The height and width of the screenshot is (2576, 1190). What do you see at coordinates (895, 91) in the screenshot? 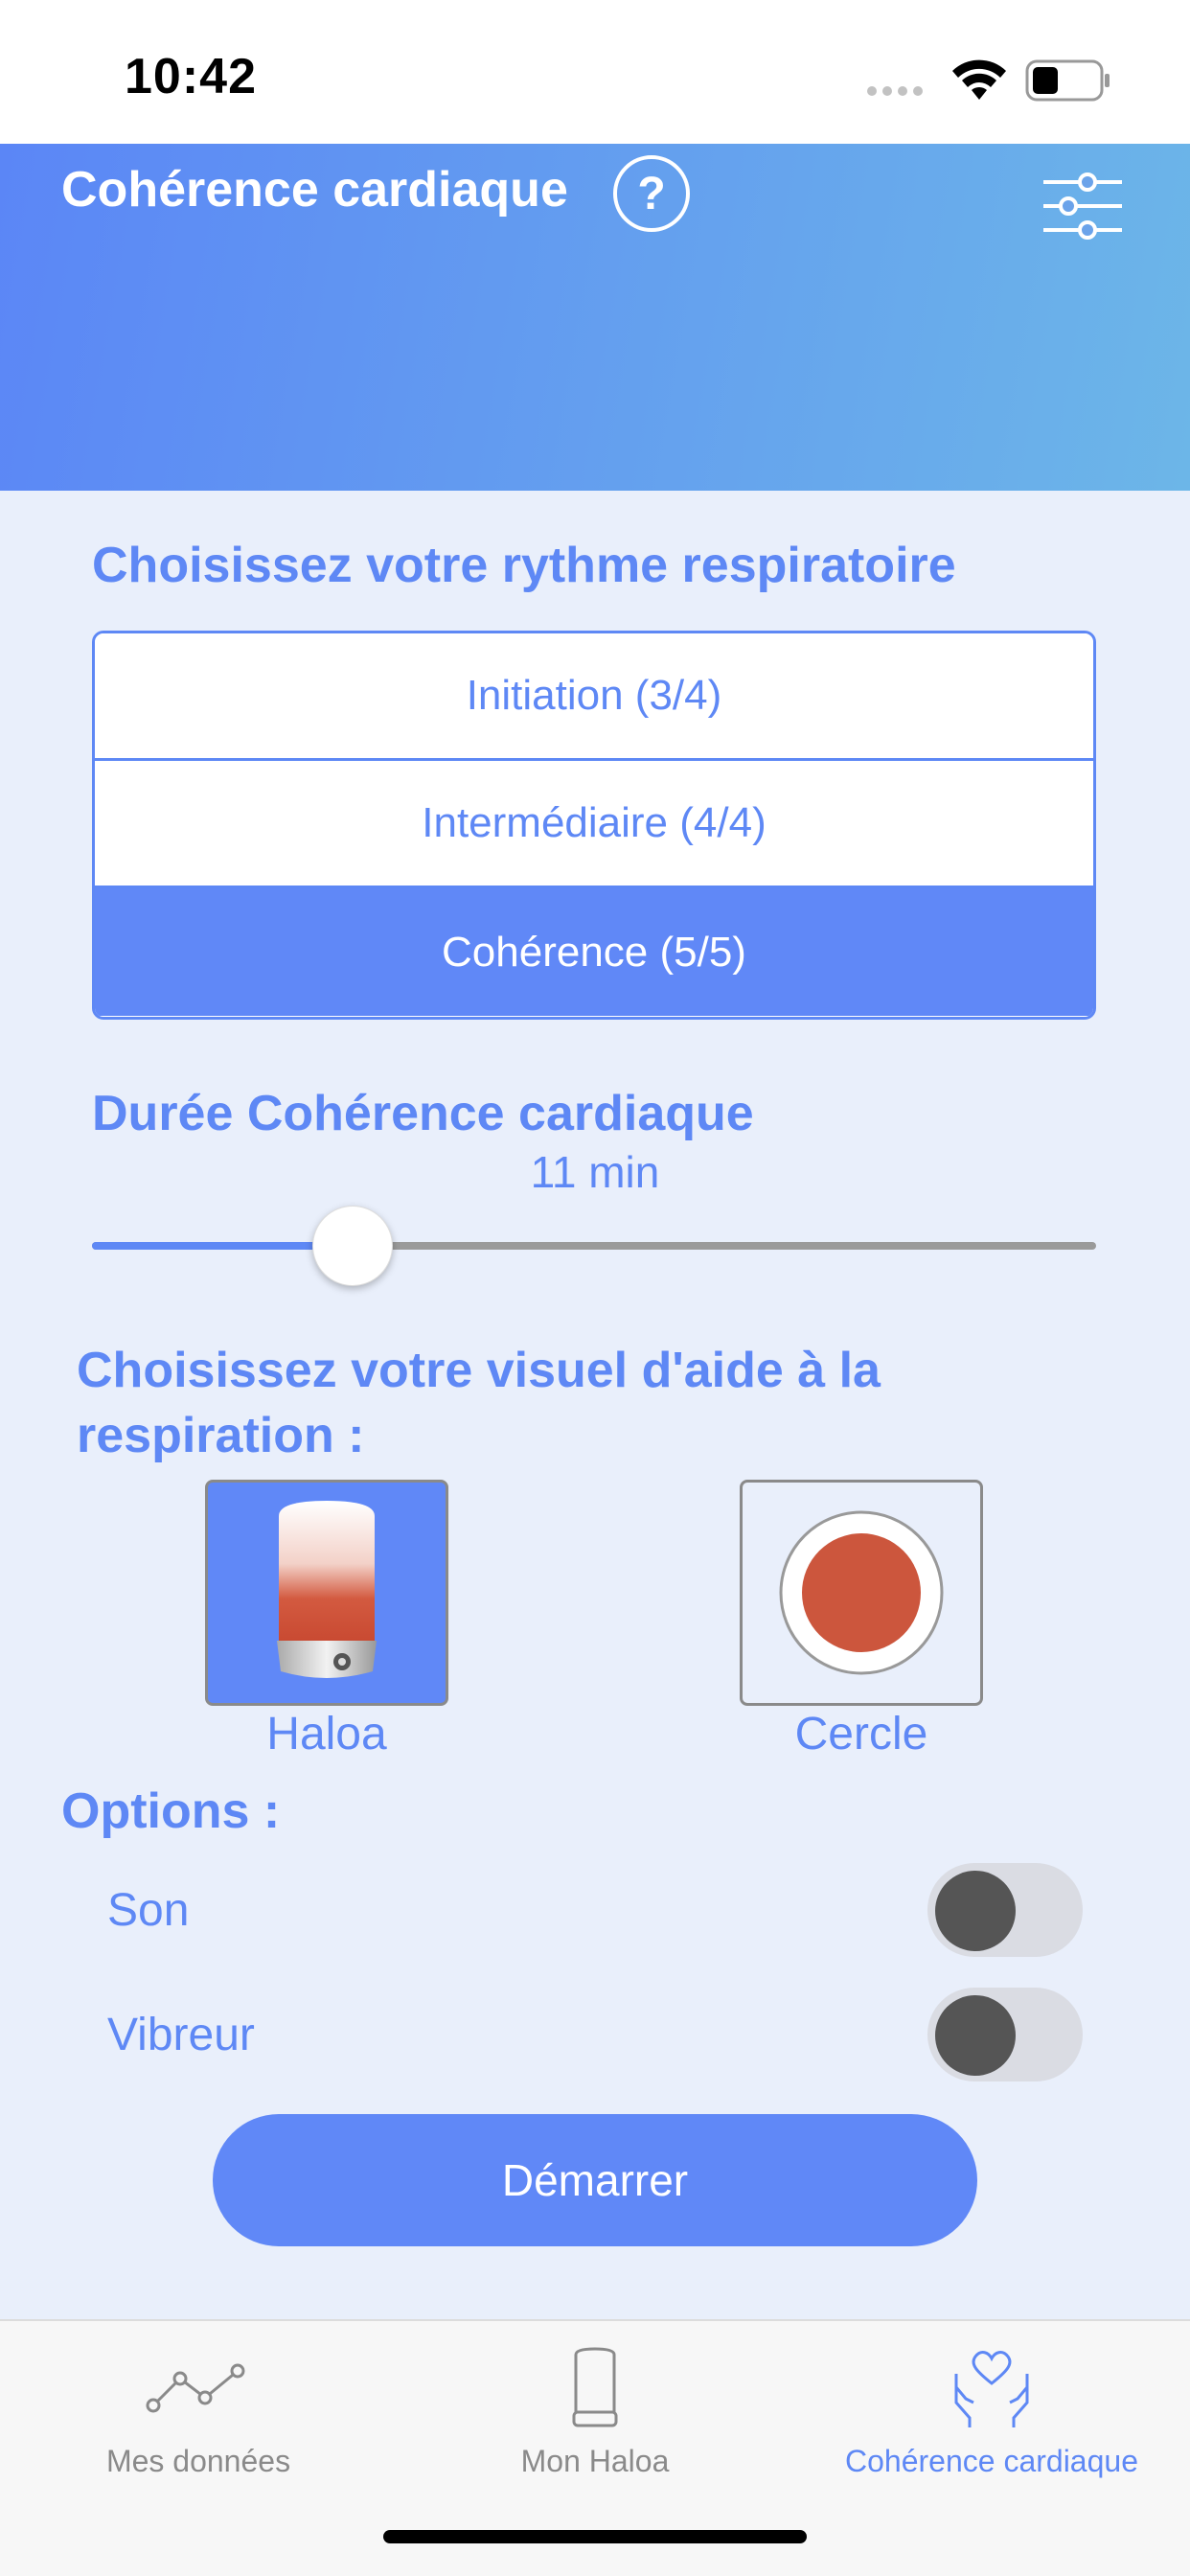
I see `cellular-signal-icon` at bounding box center [895, 91].